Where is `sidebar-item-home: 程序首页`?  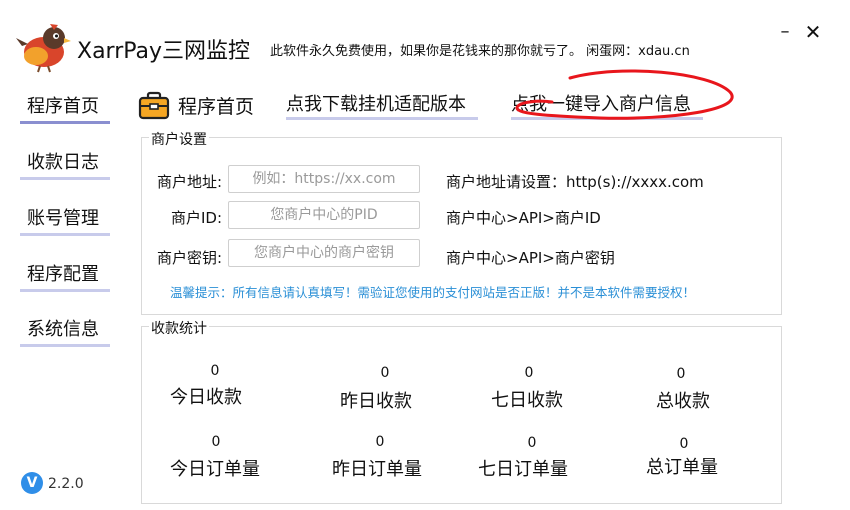
sidebar-item-home: 程序首页 is located at coordinates (65, 107).